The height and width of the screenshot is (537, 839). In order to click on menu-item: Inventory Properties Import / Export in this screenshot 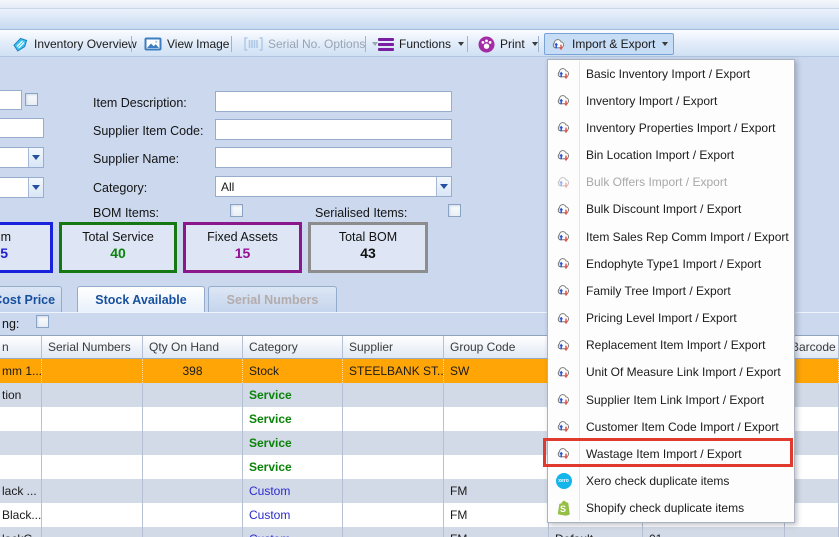, I will do `click(671, 127)`.